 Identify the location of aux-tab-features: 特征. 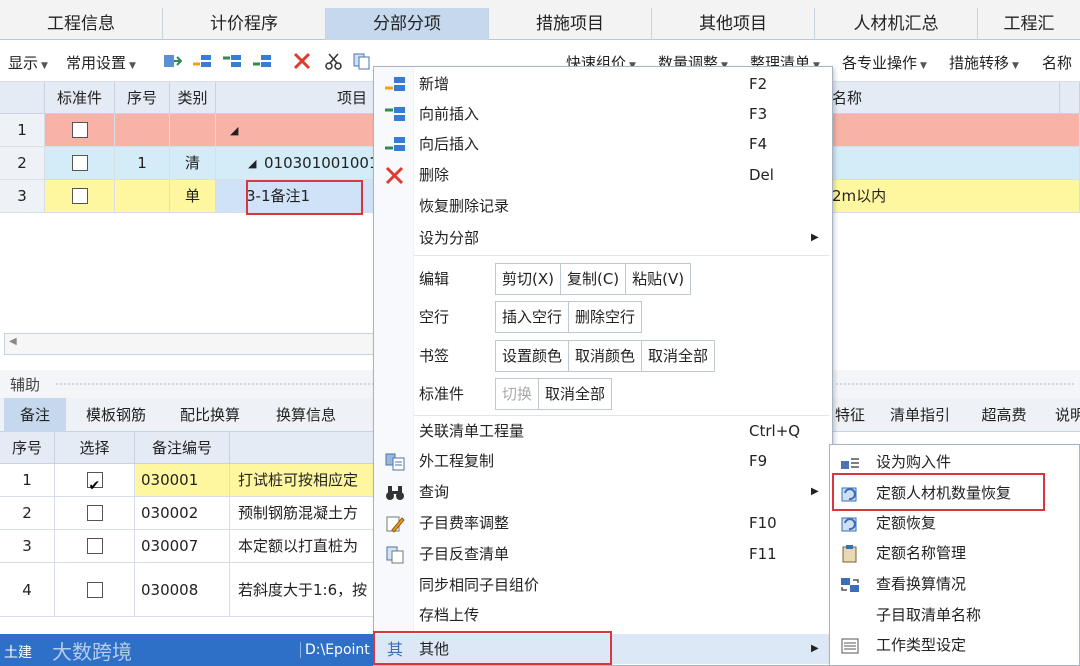
(850, 415).